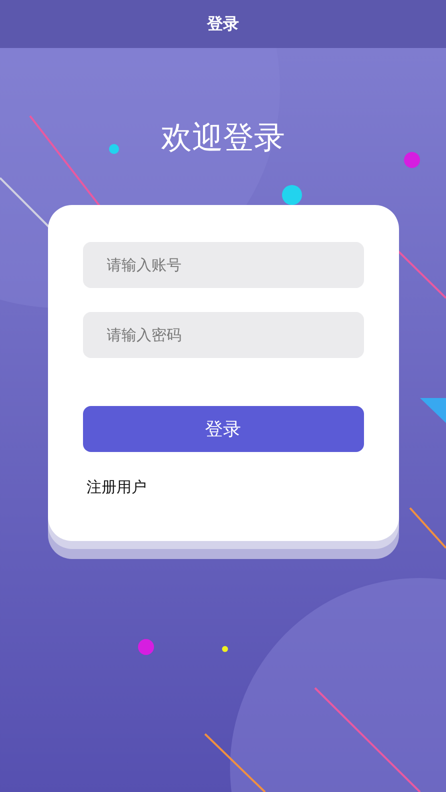 This screenshot has width=446, height=792. Describe the element at coordinates (116, 487) in the screenshot. I see `register-link: 注册用户` at that location.